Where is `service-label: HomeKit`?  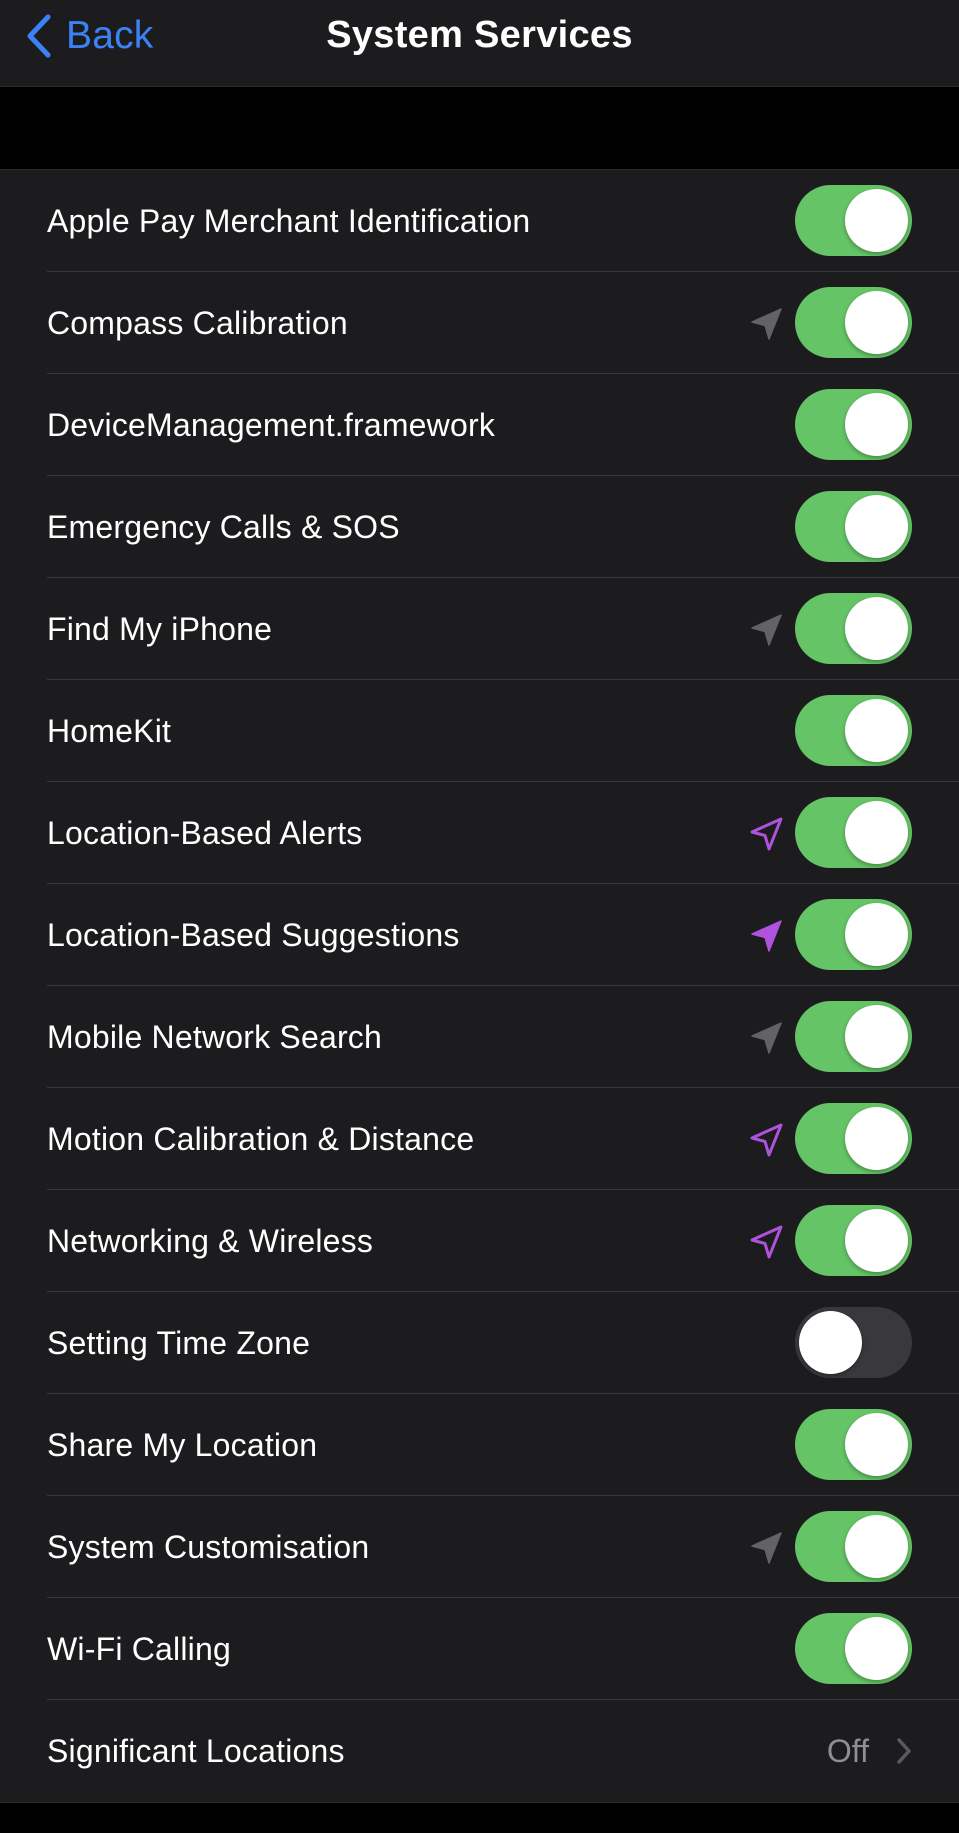 service-label: HomeKit is located at coordinates (109, 731).